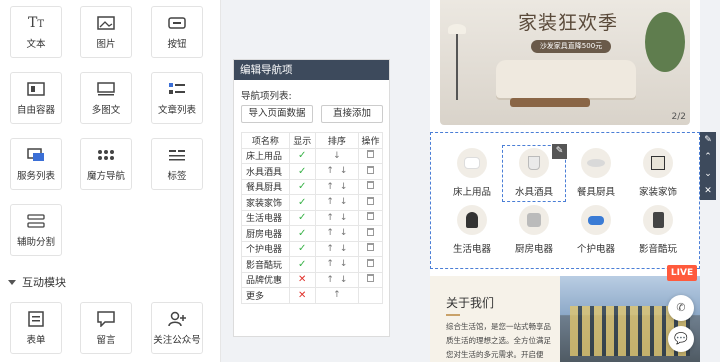  Describe the element at coordinates (177, 328) in the screenshot. I see `widget-follow-account: 关注公众号` at that location.